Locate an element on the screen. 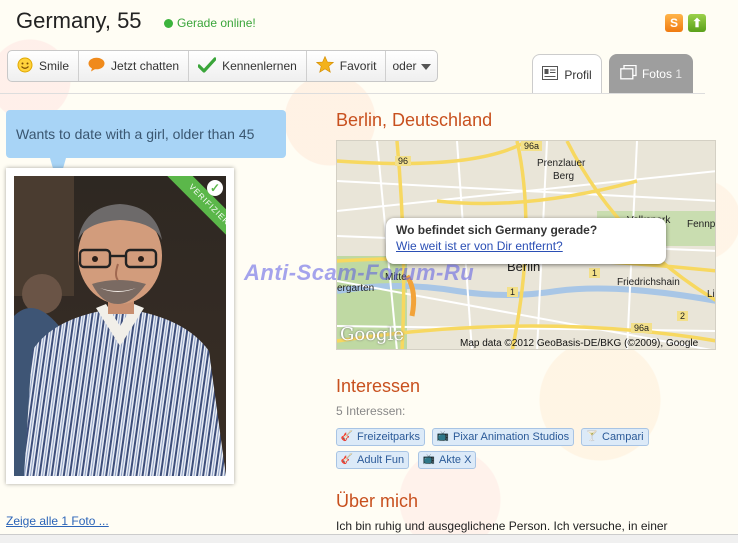  interest-tag: 🎸 Adult Fun is located at coordinates (373, 460).